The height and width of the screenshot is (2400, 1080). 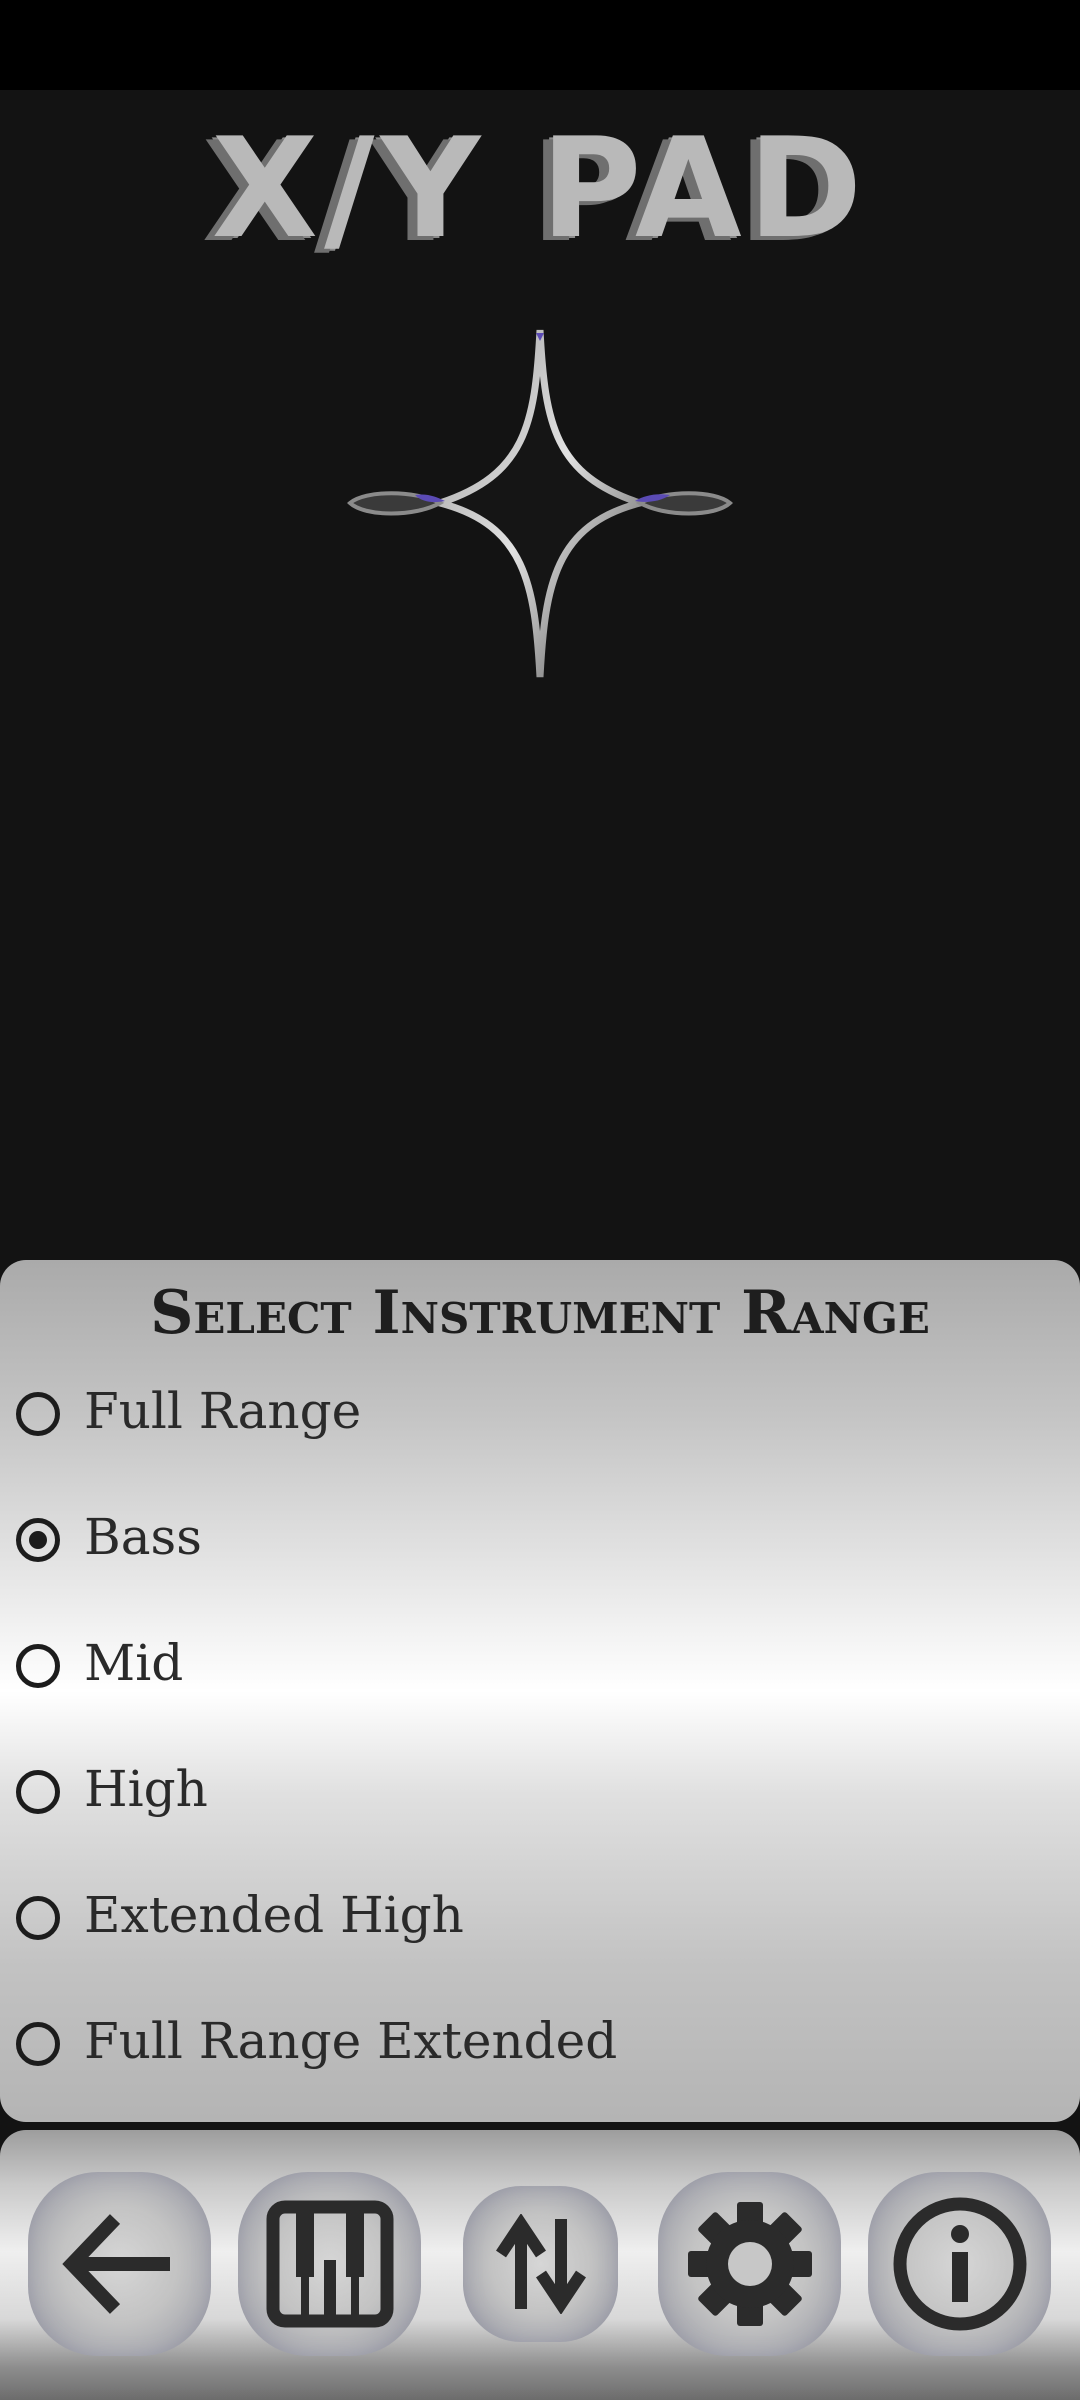 What do you see at coordinates (540, 1313) in the screenshot?
I see `sheet-title: Select Instrument Range` at bounding box center [540, 1313].